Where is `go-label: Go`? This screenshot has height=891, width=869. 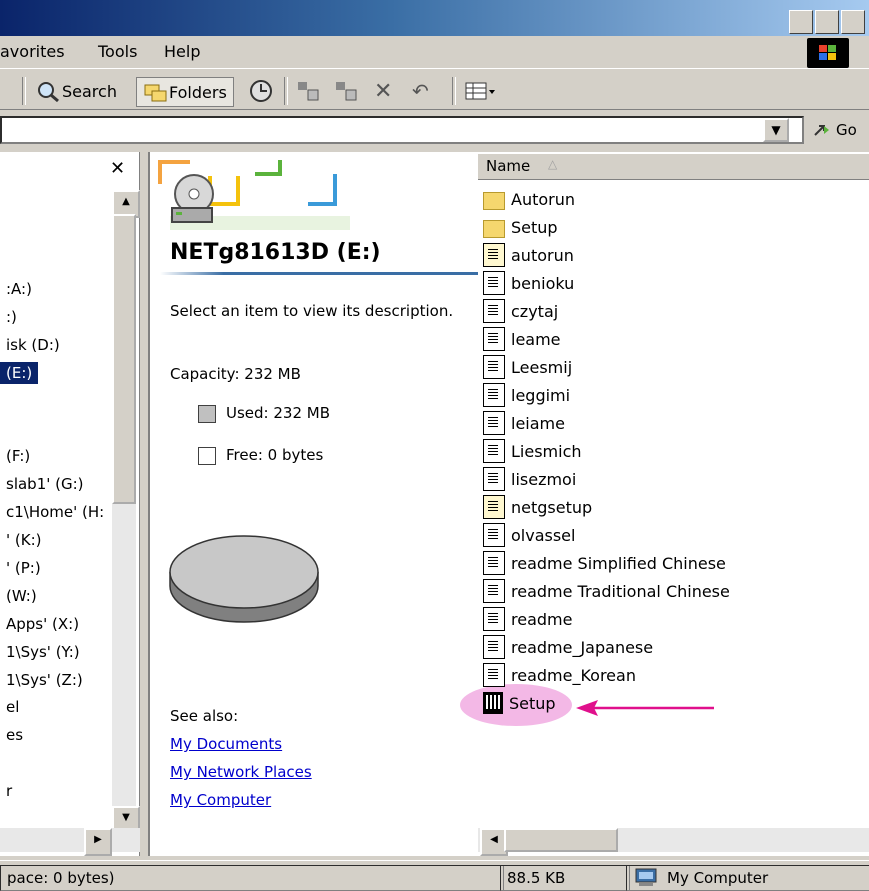 go-label: Go is located at coordinates (846, 130).